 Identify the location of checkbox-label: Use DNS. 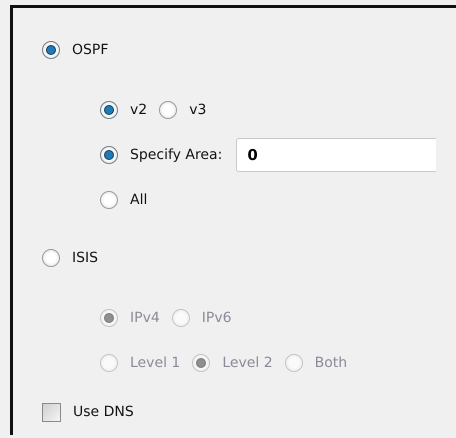
(103, 412).